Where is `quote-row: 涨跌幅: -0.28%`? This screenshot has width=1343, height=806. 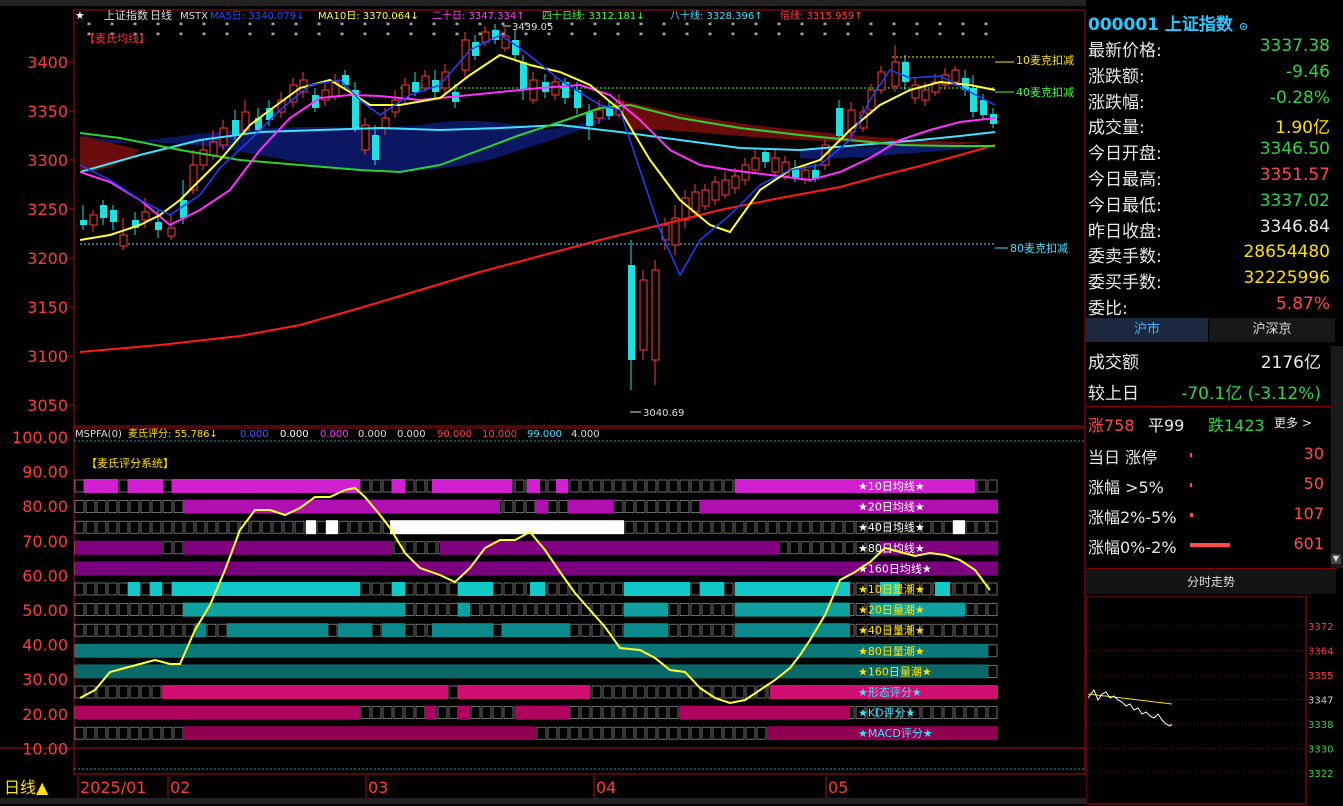
quote-row: 涨跌幅: -0.28% is located at coordinates (1211, 99).